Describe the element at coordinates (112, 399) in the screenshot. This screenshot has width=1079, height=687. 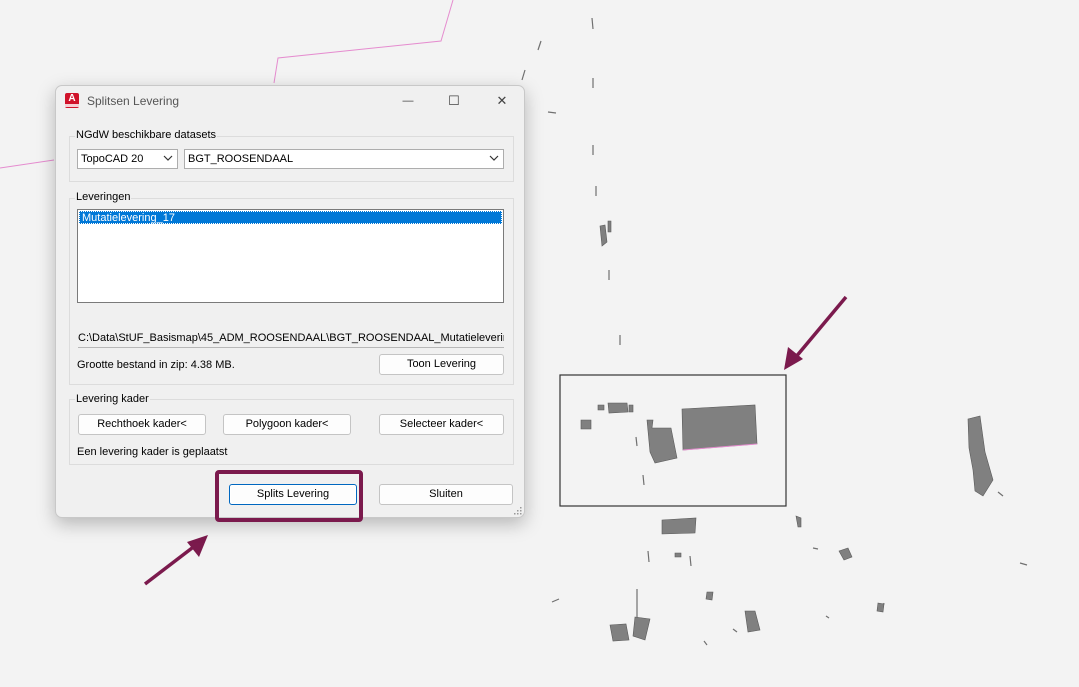
I see `kader-group-label: Levering kader` at that location.